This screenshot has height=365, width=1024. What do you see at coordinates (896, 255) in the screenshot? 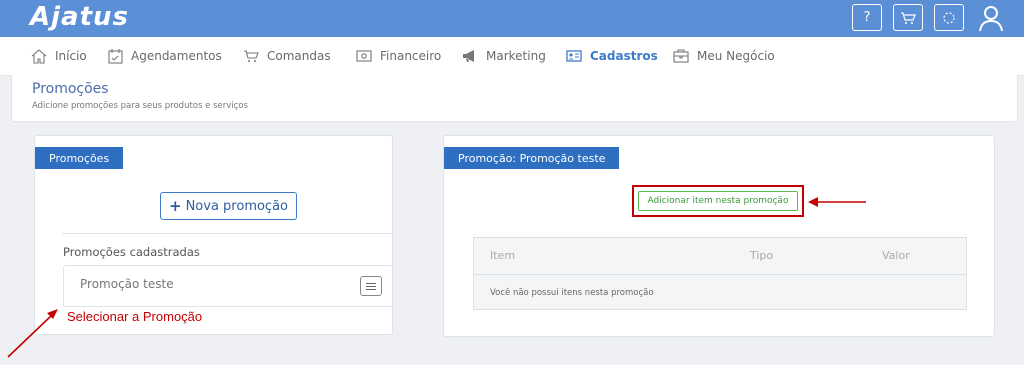
I see `column-header-valor: Valor` at bounding box center [896, 255].